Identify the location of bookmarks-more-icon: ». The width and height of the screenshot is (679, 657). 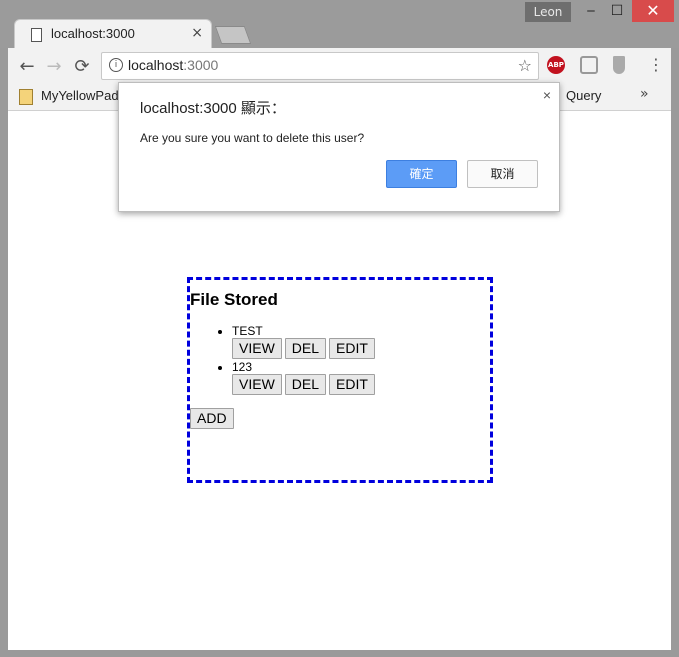
(644, 94).